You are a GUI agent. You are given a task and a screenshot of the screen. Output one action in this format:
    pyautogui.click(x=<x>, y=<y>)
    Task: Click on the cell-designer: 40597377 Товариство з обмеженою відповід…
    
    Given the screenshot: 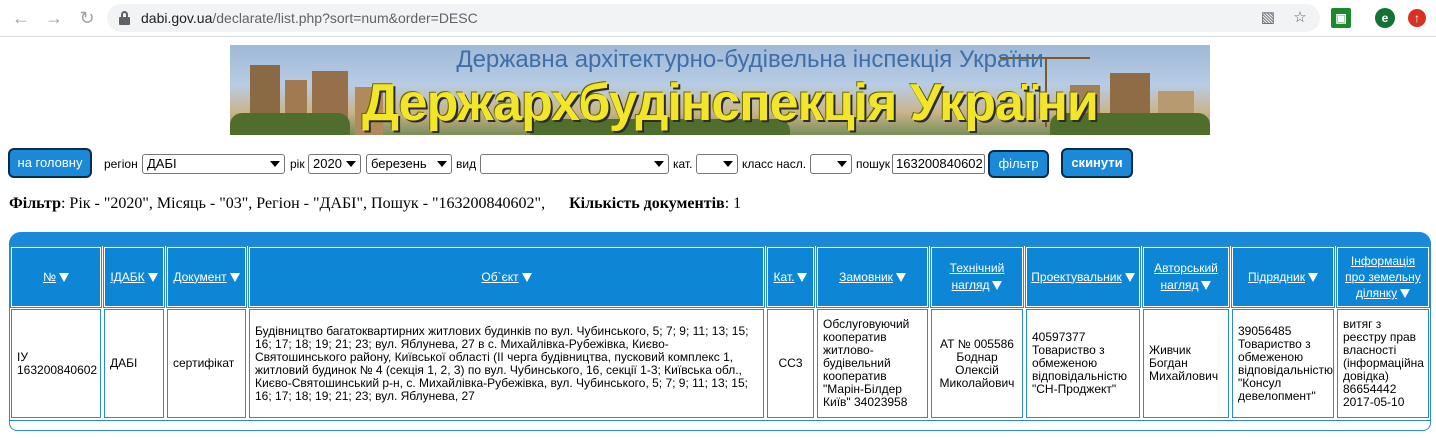 What is the action you would take?
    pyautogui.click(x=1083, y=363)
    